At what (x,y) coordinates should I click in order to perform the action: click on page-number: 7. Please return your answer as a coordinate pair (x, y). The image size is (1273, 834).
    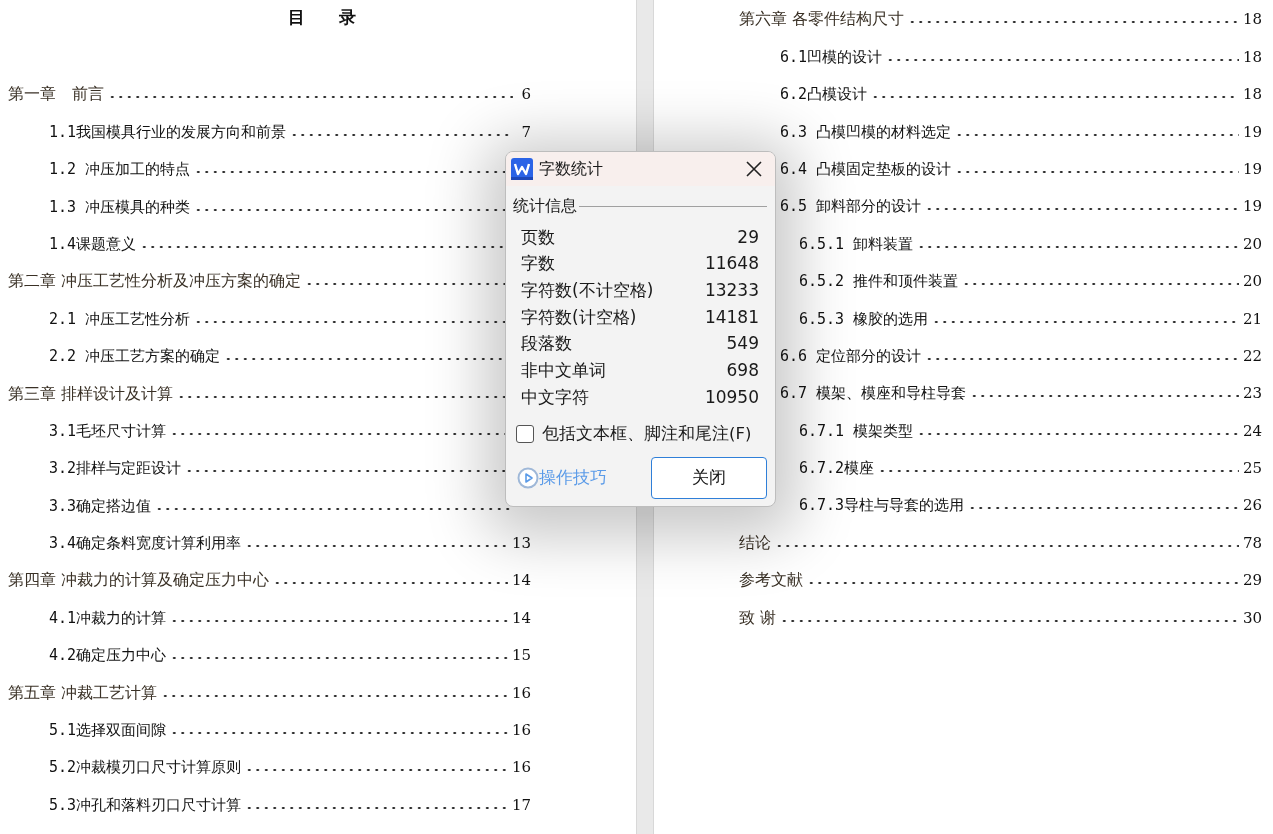
    Looking at the image, I should click on (525, 131).